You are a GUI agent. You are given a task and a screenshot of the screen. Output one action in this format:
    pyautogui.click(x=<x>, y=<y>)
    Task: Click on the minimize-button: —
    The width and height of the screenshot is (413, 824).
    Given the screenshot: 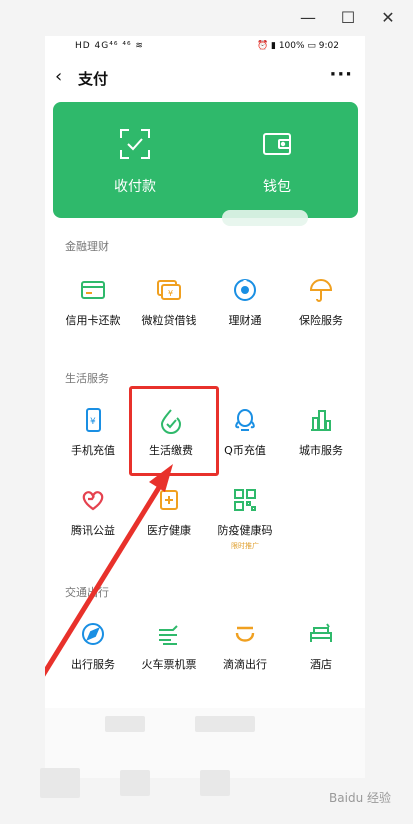 What is the action you would take?
    pyautogui.click(x=308, y=18)
    